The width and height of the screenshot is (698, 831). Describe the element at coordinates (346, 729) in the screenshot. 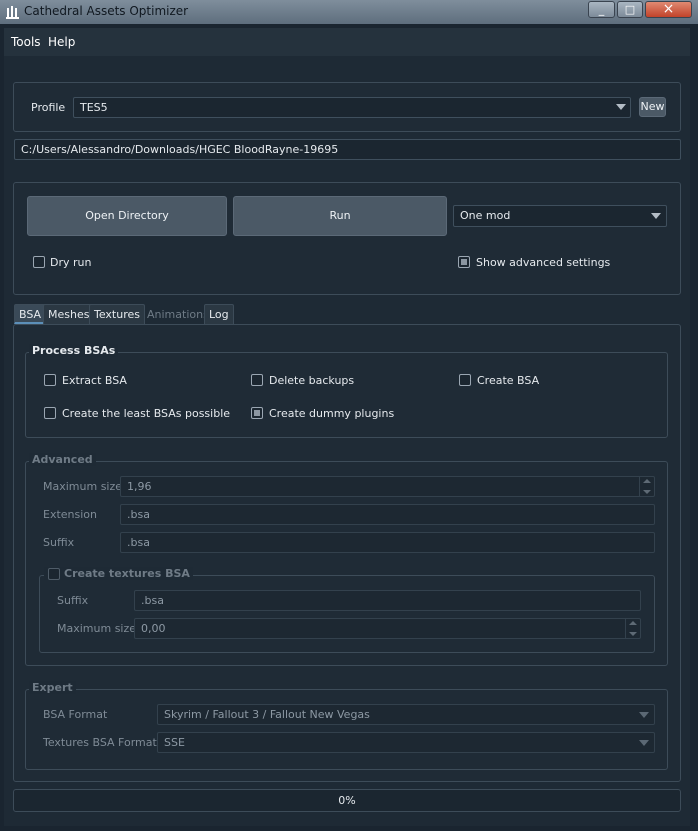

I see `expert-group` at that location.